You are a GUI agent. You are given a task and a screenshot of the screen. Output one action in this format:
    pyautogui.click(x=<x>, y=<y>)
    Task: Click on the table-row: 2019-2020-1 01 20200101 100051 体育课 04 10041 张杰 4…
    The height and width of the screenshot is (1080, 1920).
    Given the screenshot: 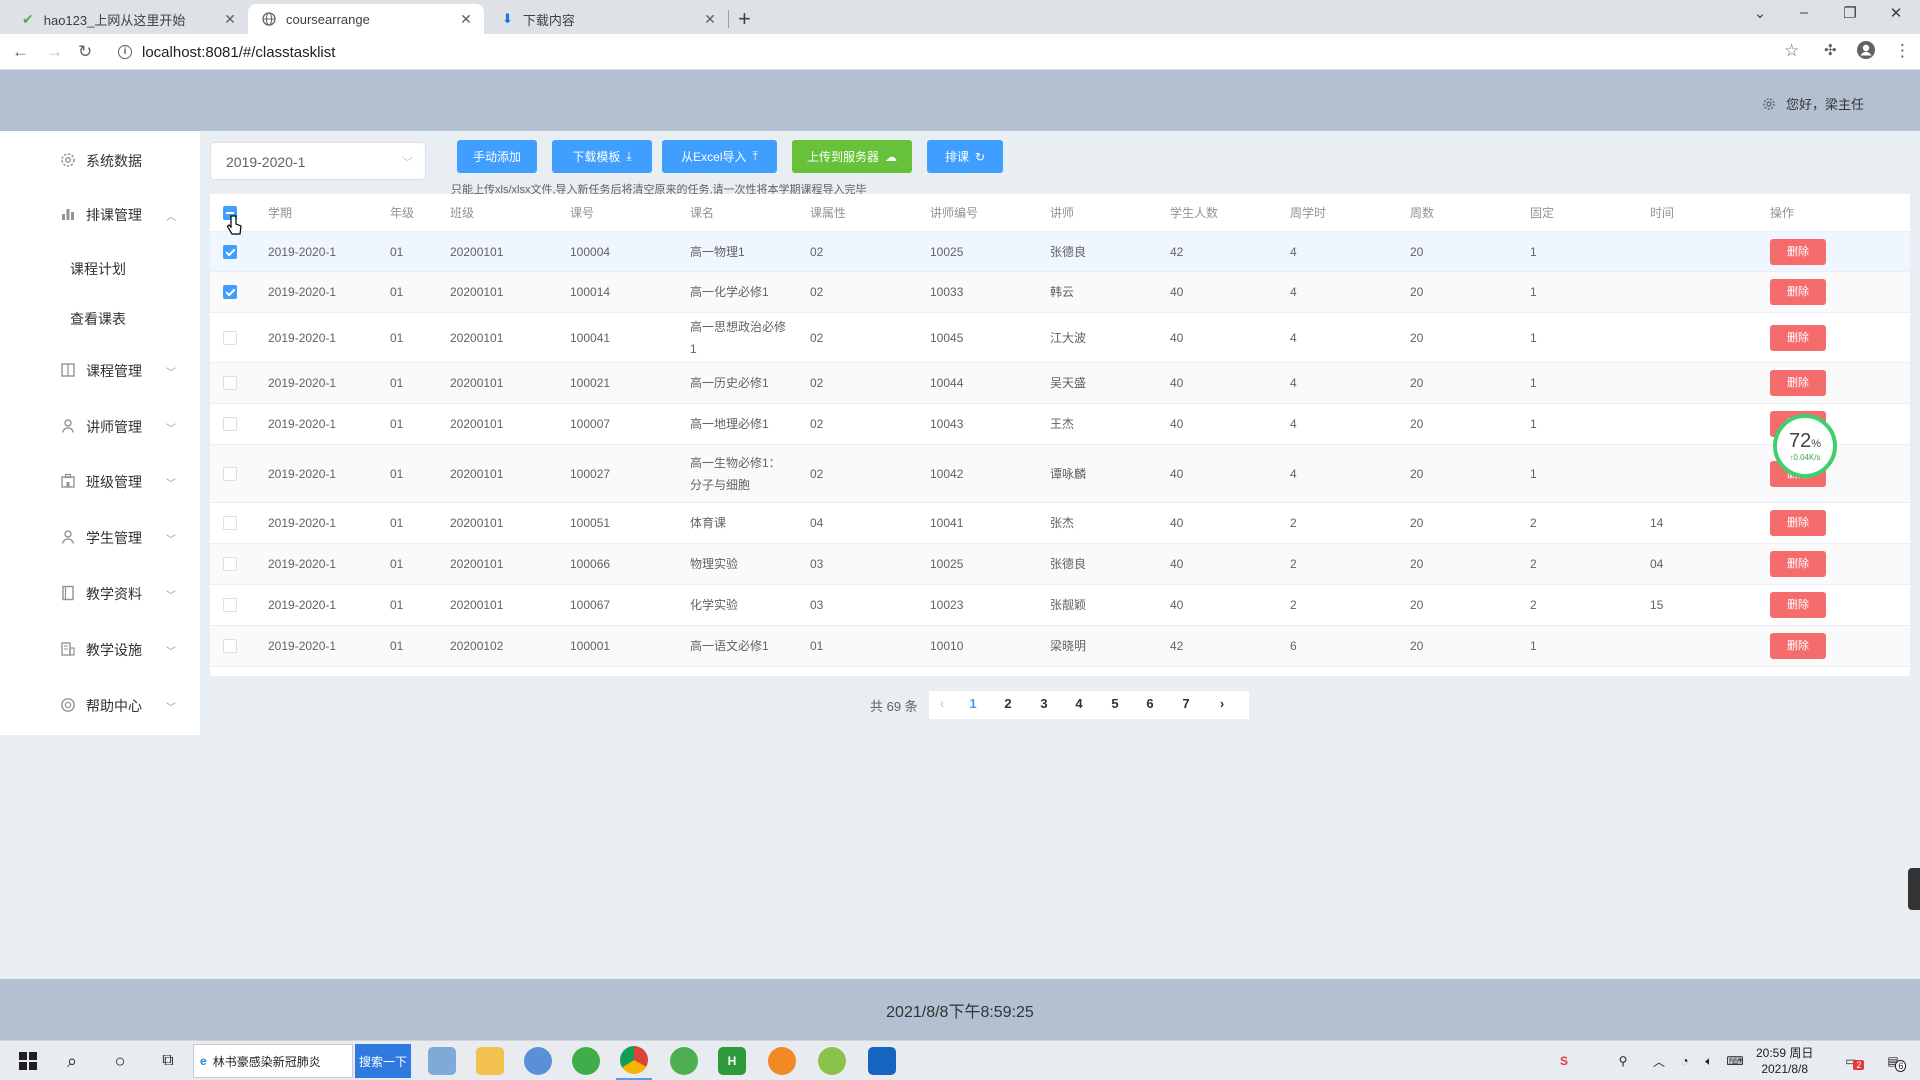 What is the action you would take?
    pyautogui.click(x=1060, y=523)
    